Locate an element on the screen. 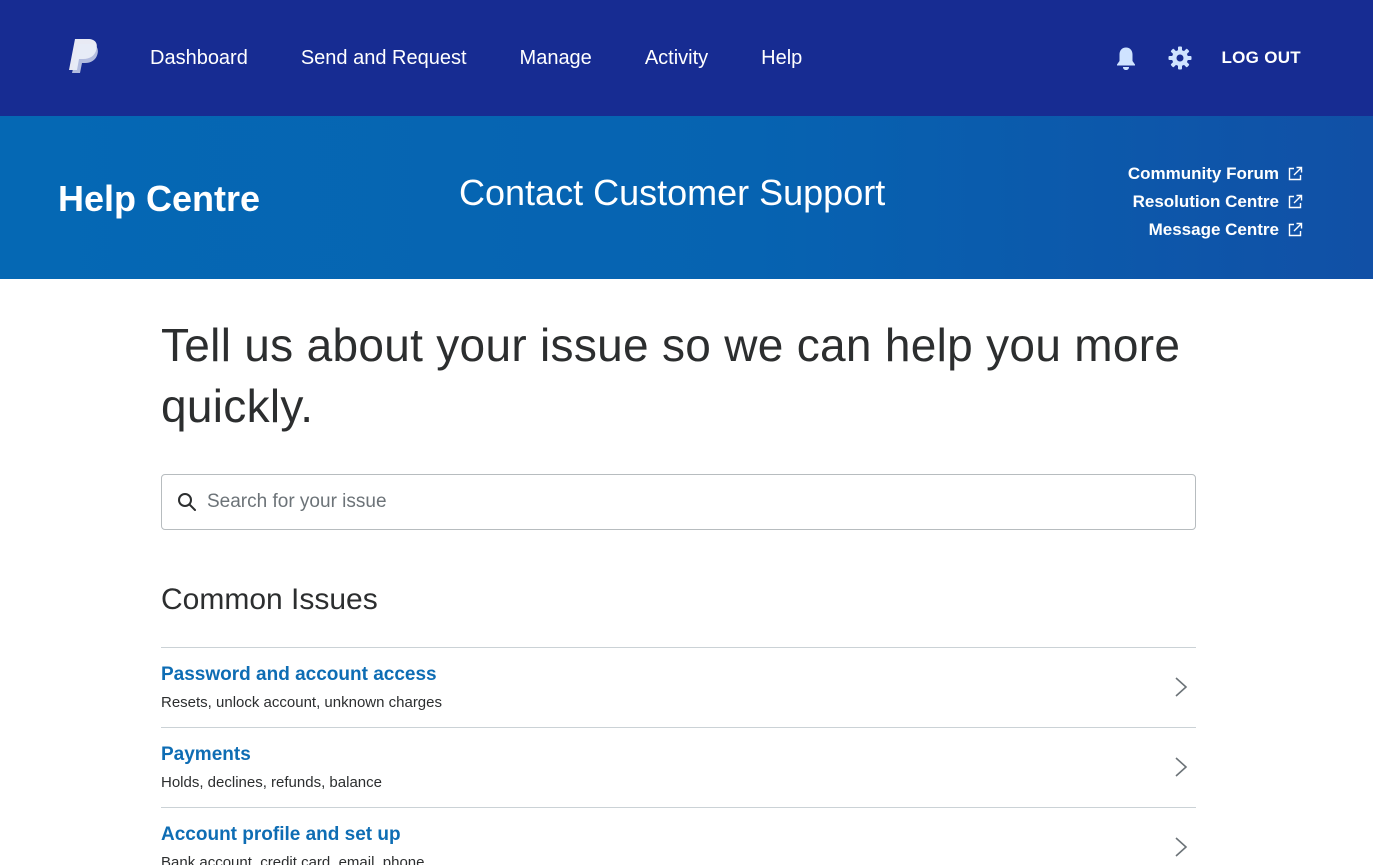  nav-send-and-request: Send and Request is located at coordinates (384, 58).